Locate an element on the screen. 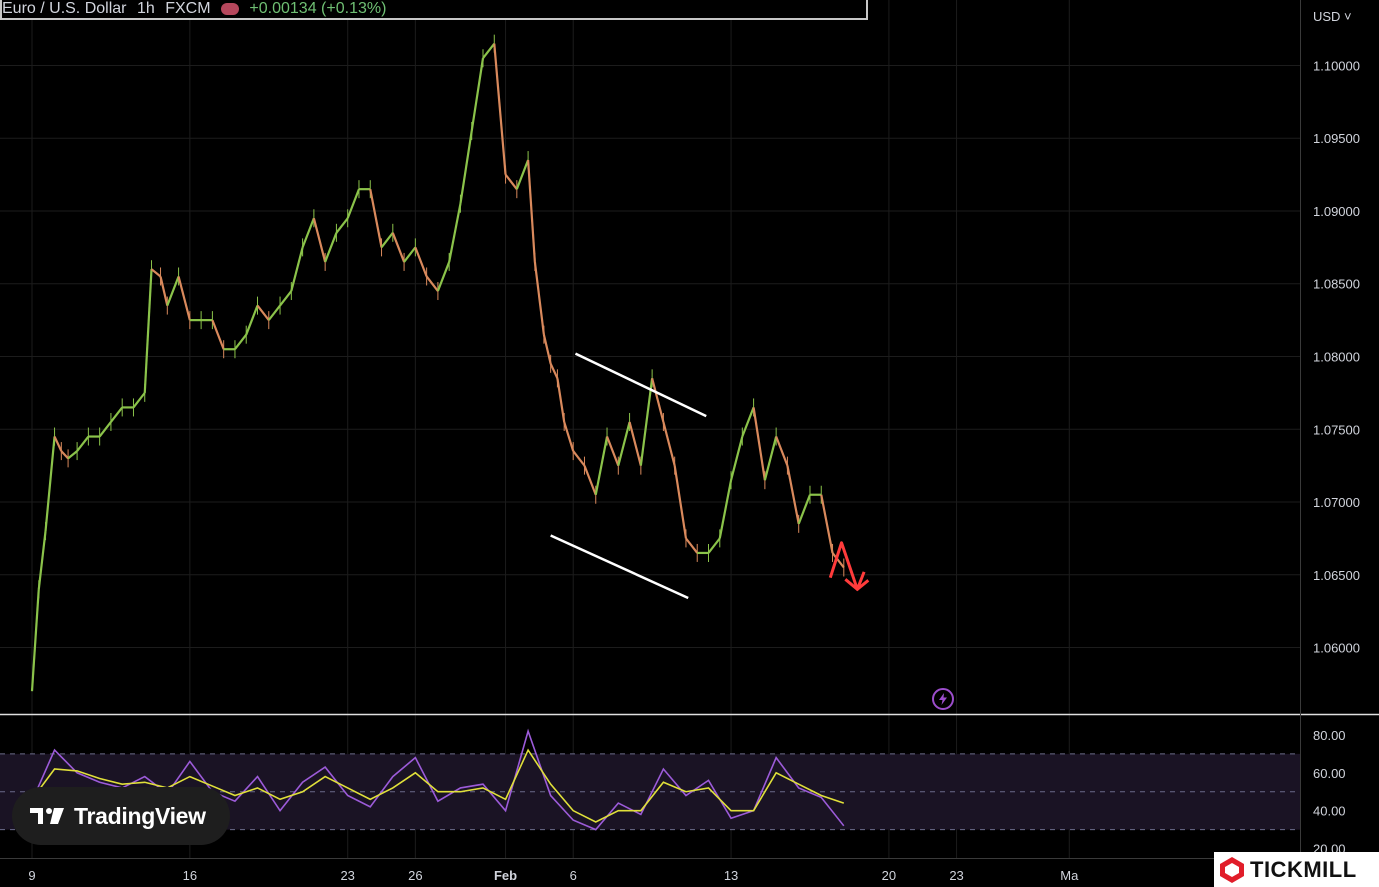 The width and height of the screenshot is (1379, 887). price-tick-label: 1.06500 is located at coordinates (1336, 575).